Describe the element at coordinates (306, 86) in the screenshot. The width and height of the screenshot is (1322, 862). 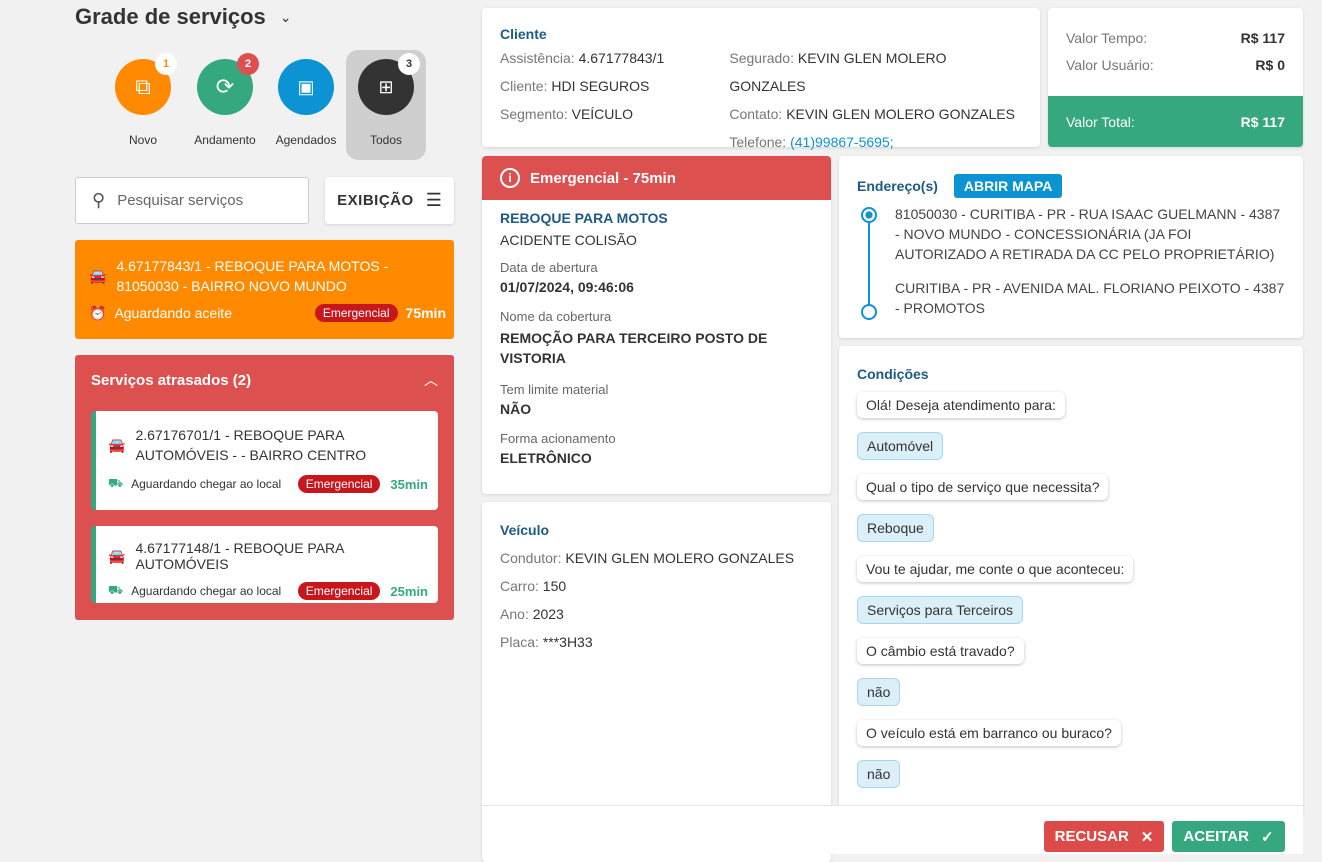
I see `calendar-icon: ▣` at that location.